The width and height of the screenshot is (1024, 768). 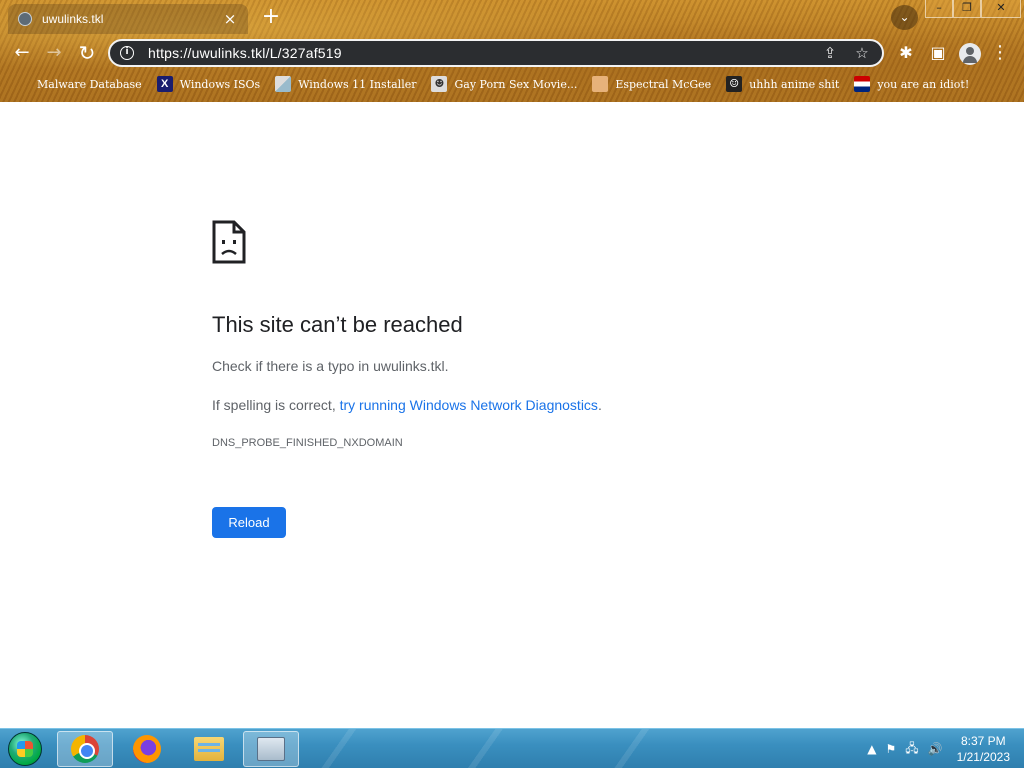 What do you see at coordinates (862, 84) in the screenshot?
I see `flag-icon` at bounding box center [862, 84].